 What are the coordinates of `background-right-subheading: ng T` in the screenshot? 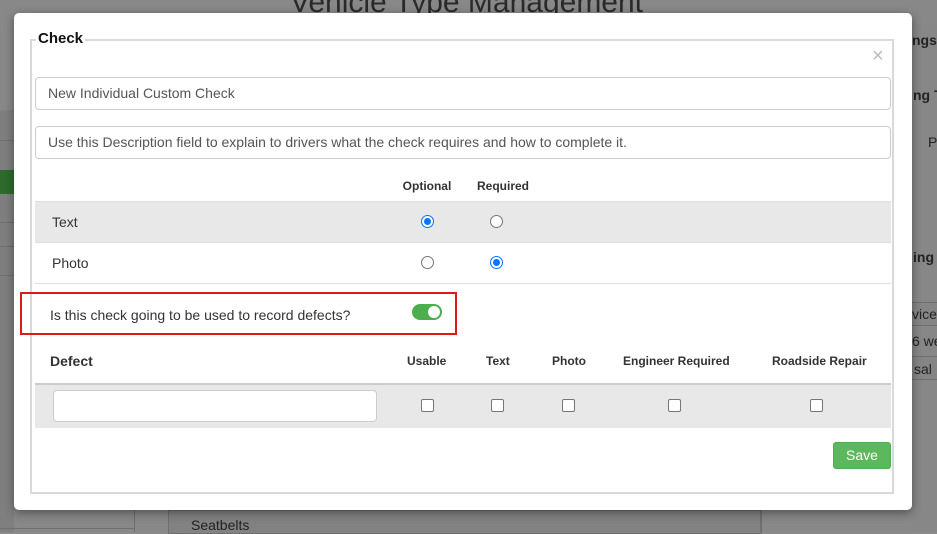 It's located at (925, 95).